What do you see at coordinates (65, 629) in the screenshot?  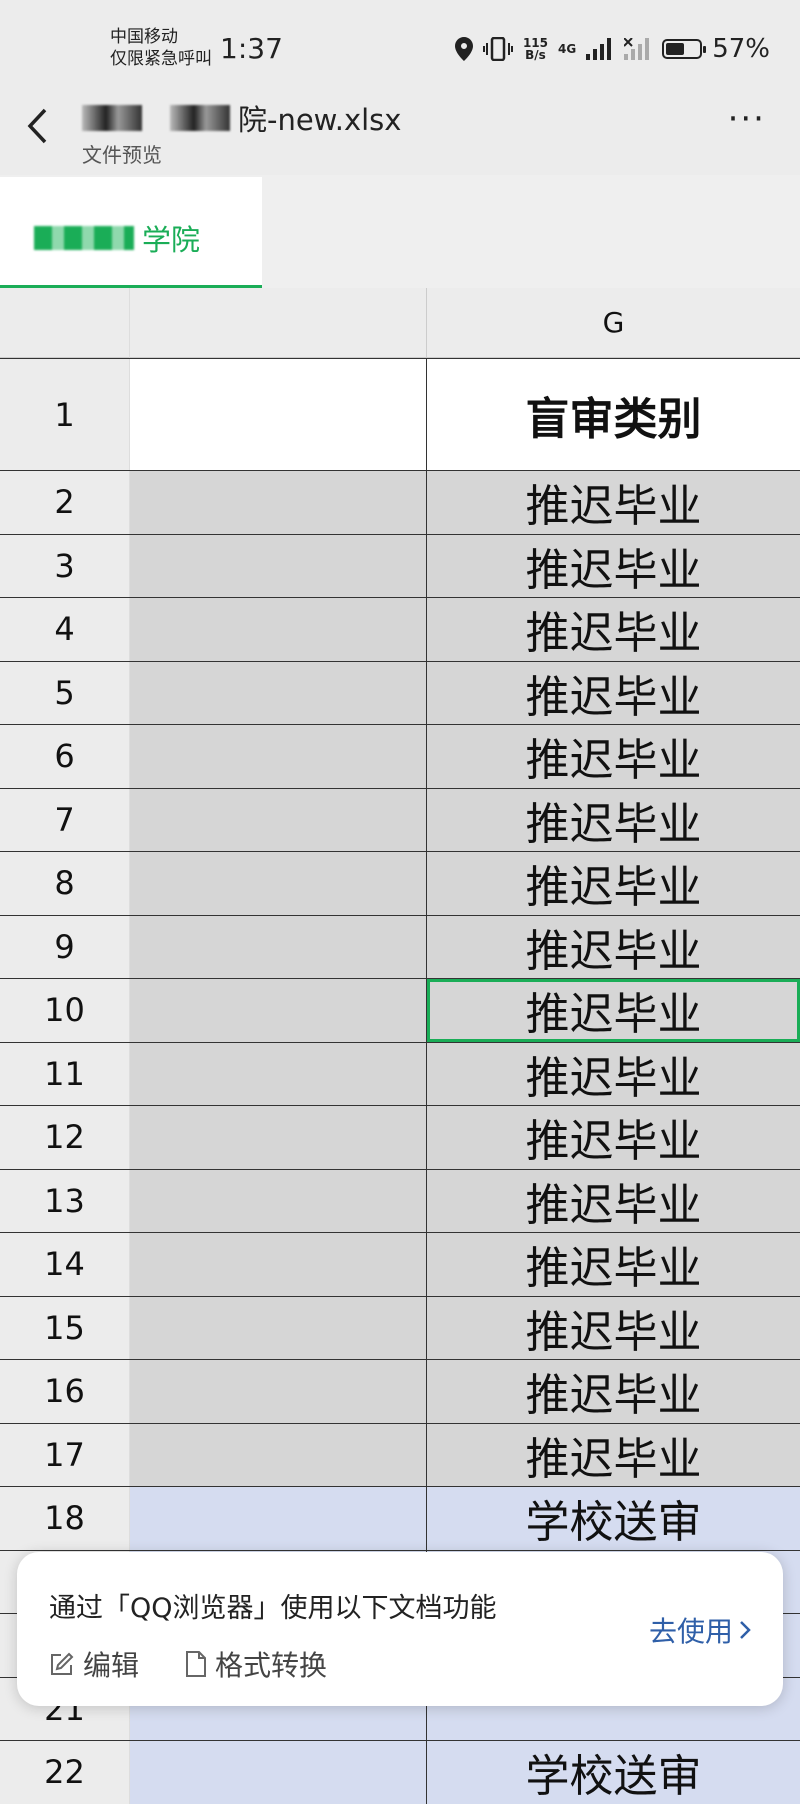 I see `row-number: 4` at bounding box center [65, 629].